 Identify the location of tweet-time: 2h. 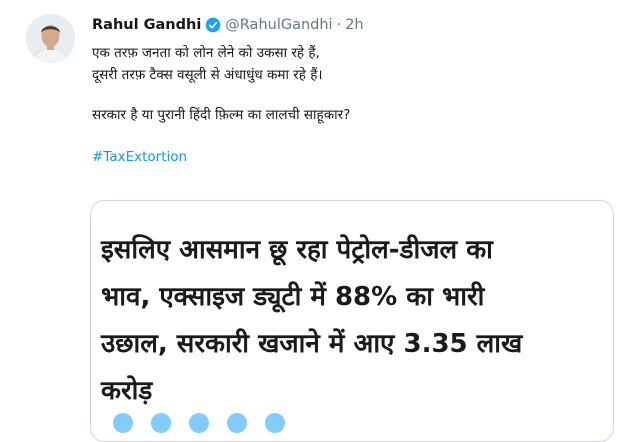
(354, 25).